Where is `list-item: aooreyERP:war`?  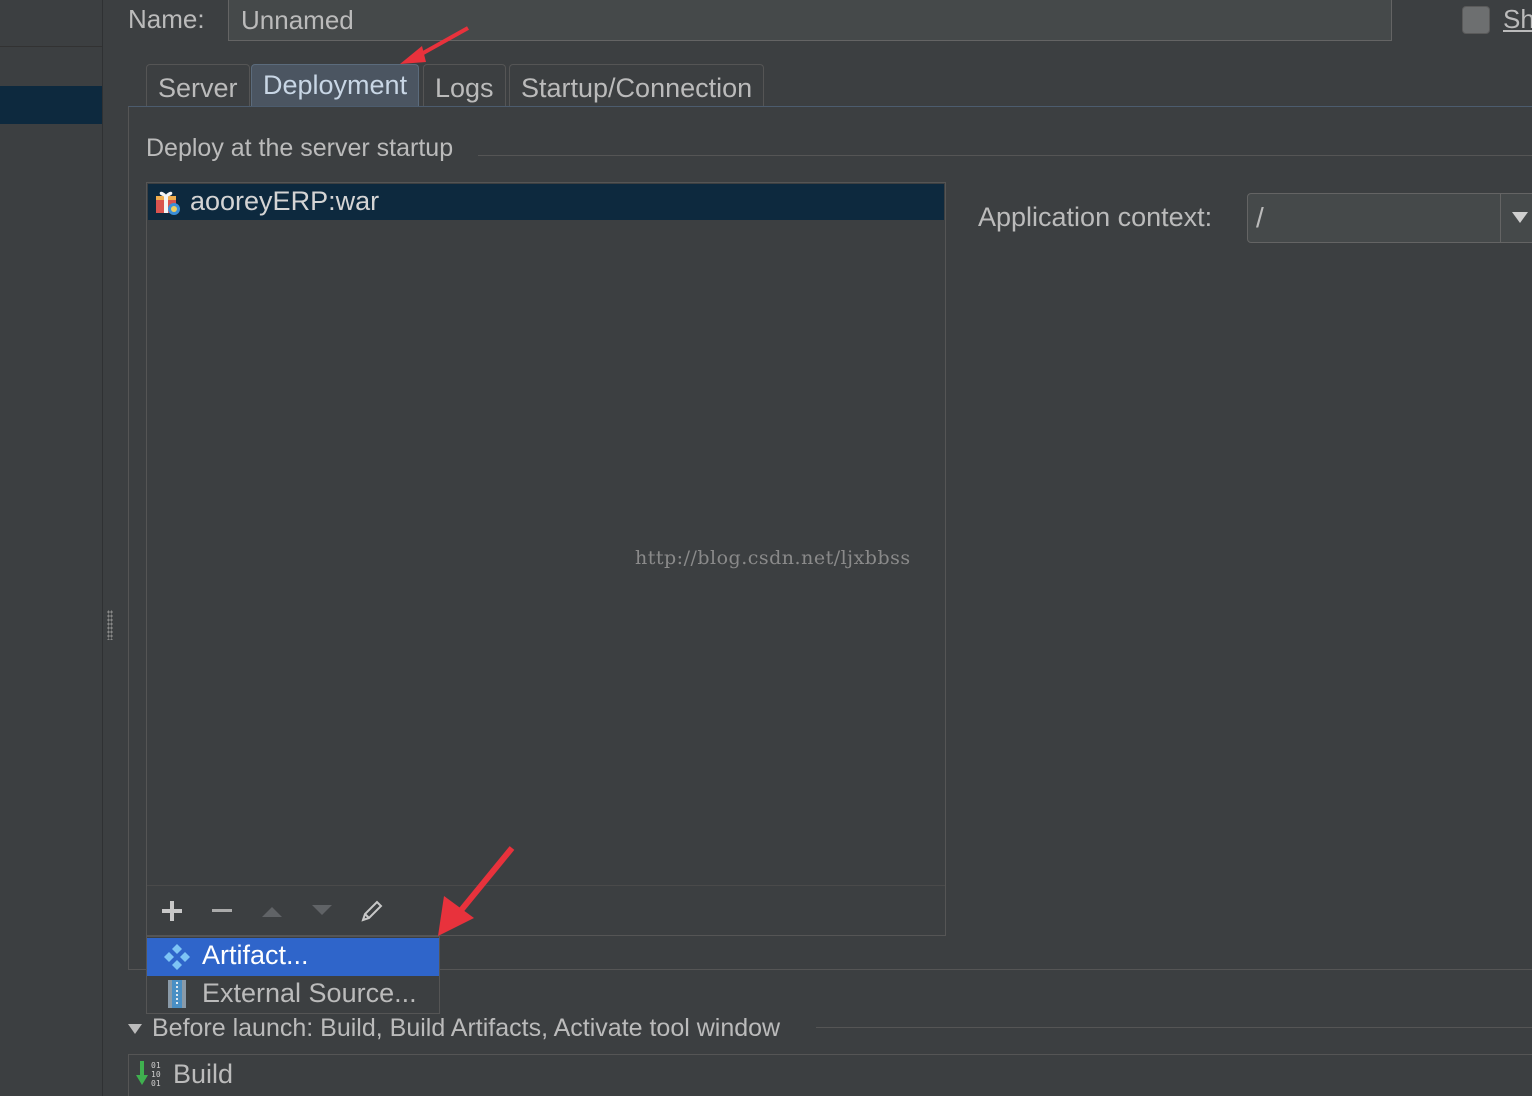 list-item: aooreyERP:war is located at coordinates (546, 202).